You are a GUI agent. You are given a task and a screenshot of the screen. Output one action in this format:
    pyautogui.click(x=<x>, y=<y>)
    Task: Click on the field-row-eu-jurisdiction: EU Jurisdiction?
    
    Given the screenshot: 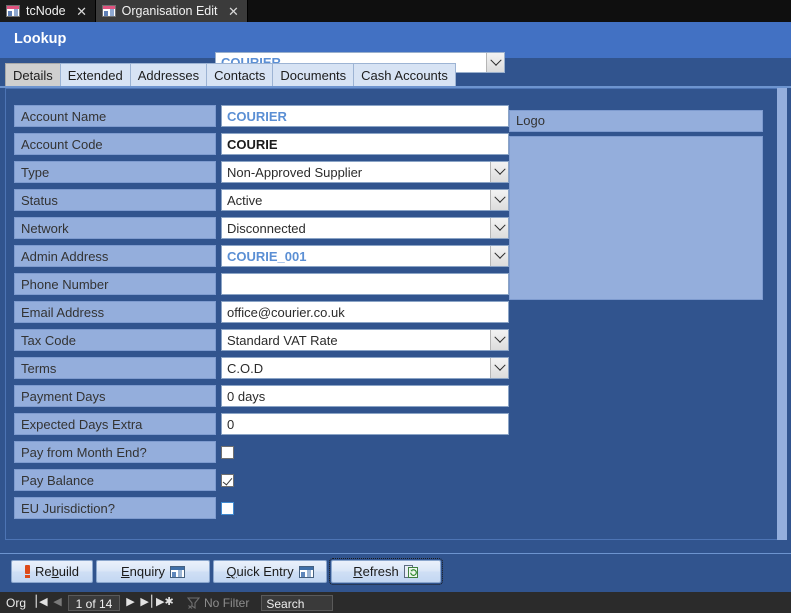 What is the action you would take?
    pyautogui.click(x=263, y=508)
    